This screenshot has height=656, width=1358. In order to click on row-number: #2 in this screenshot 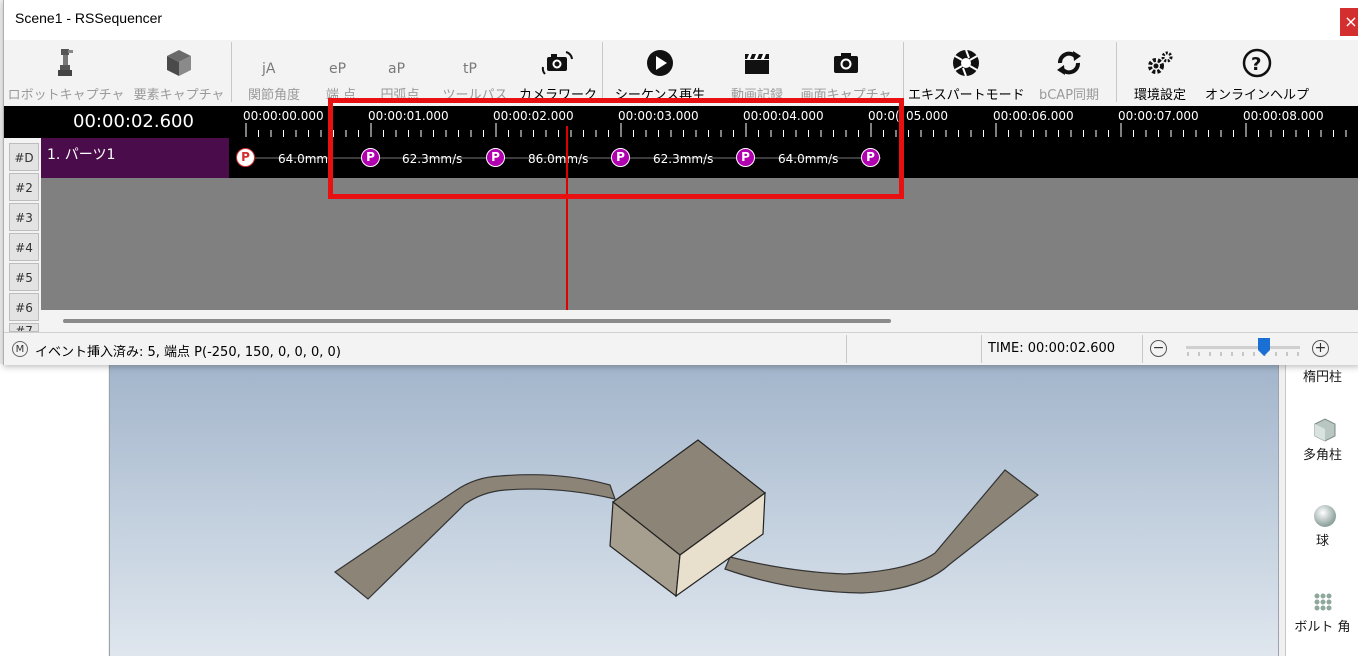, I will do `click(24, 187)`.